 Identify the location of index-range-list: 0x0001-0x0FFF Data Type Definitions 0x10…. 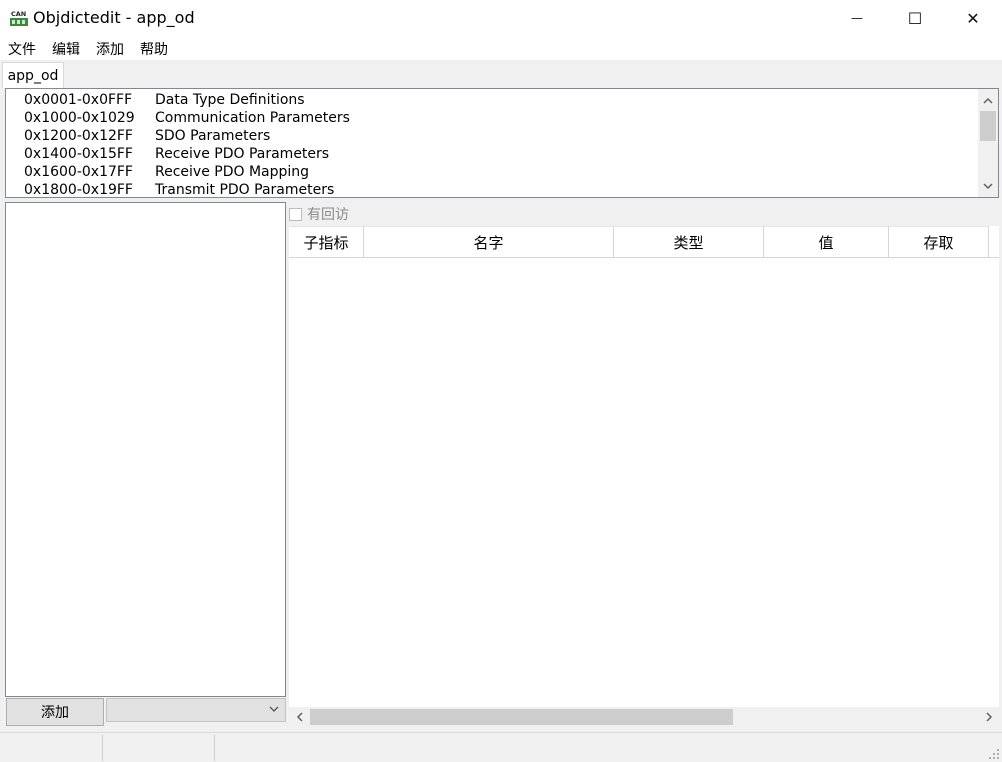
(502, 143).